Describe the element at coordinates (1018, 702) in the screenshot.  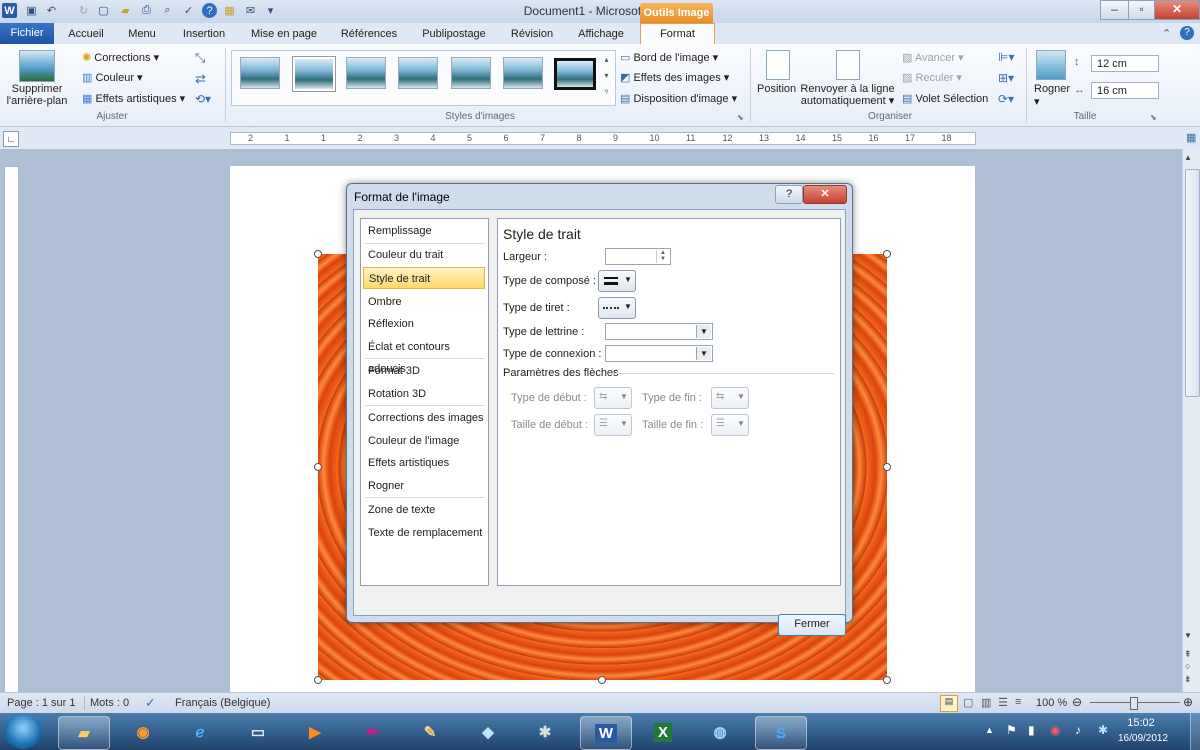
I see `draft-view-icon: ≡` at that location.